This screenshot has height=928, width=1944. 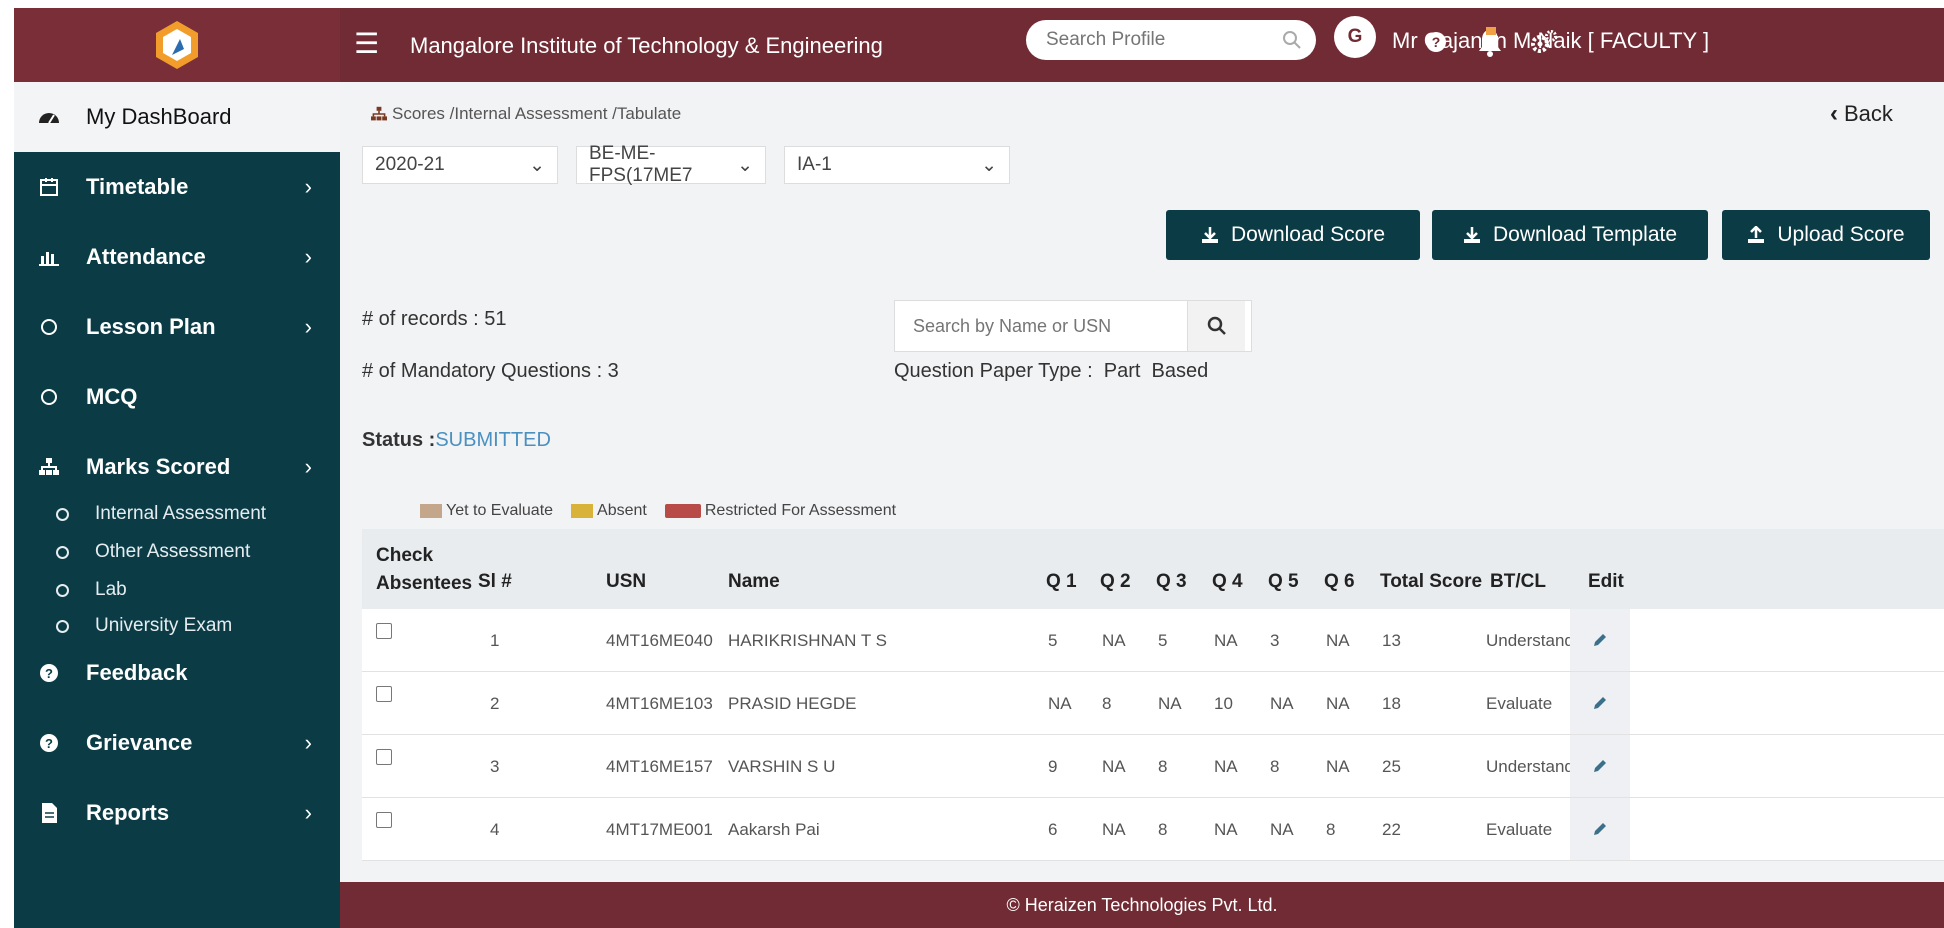 I want to click on notification-bell-icon, so click(x=1490, y=42).